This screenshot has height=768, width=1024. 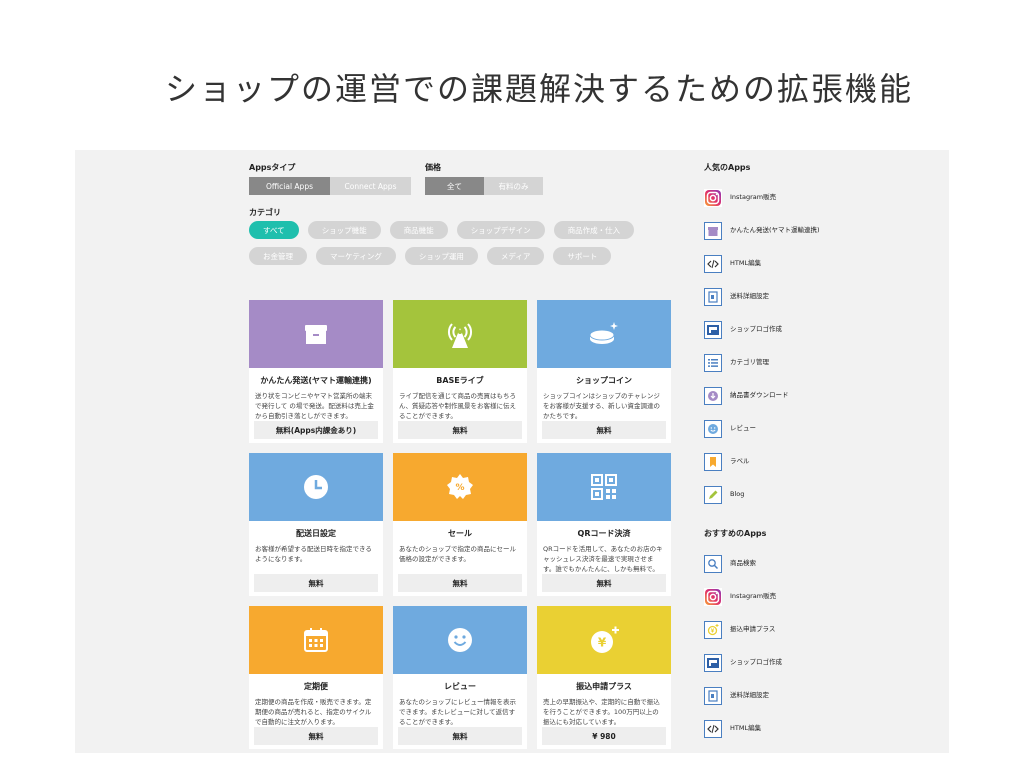 What do you see at coordinates (814, 629) in the screenshot?
I see `sidebar-item-transfer-plus: ¥ 振込申請プラス` at bounding box center [814, 629].